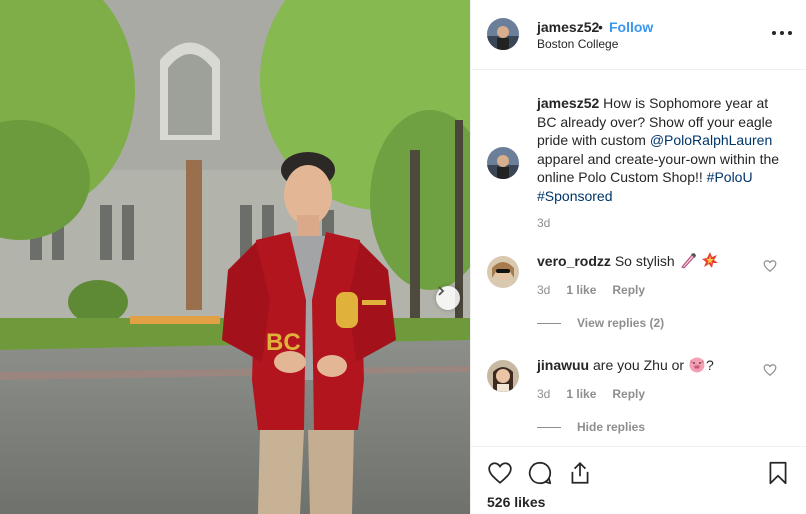  What do you see at coordinates (631, 27) in the screenshot?
I see `follow-button: Follow` at bounding box center [631, 27].